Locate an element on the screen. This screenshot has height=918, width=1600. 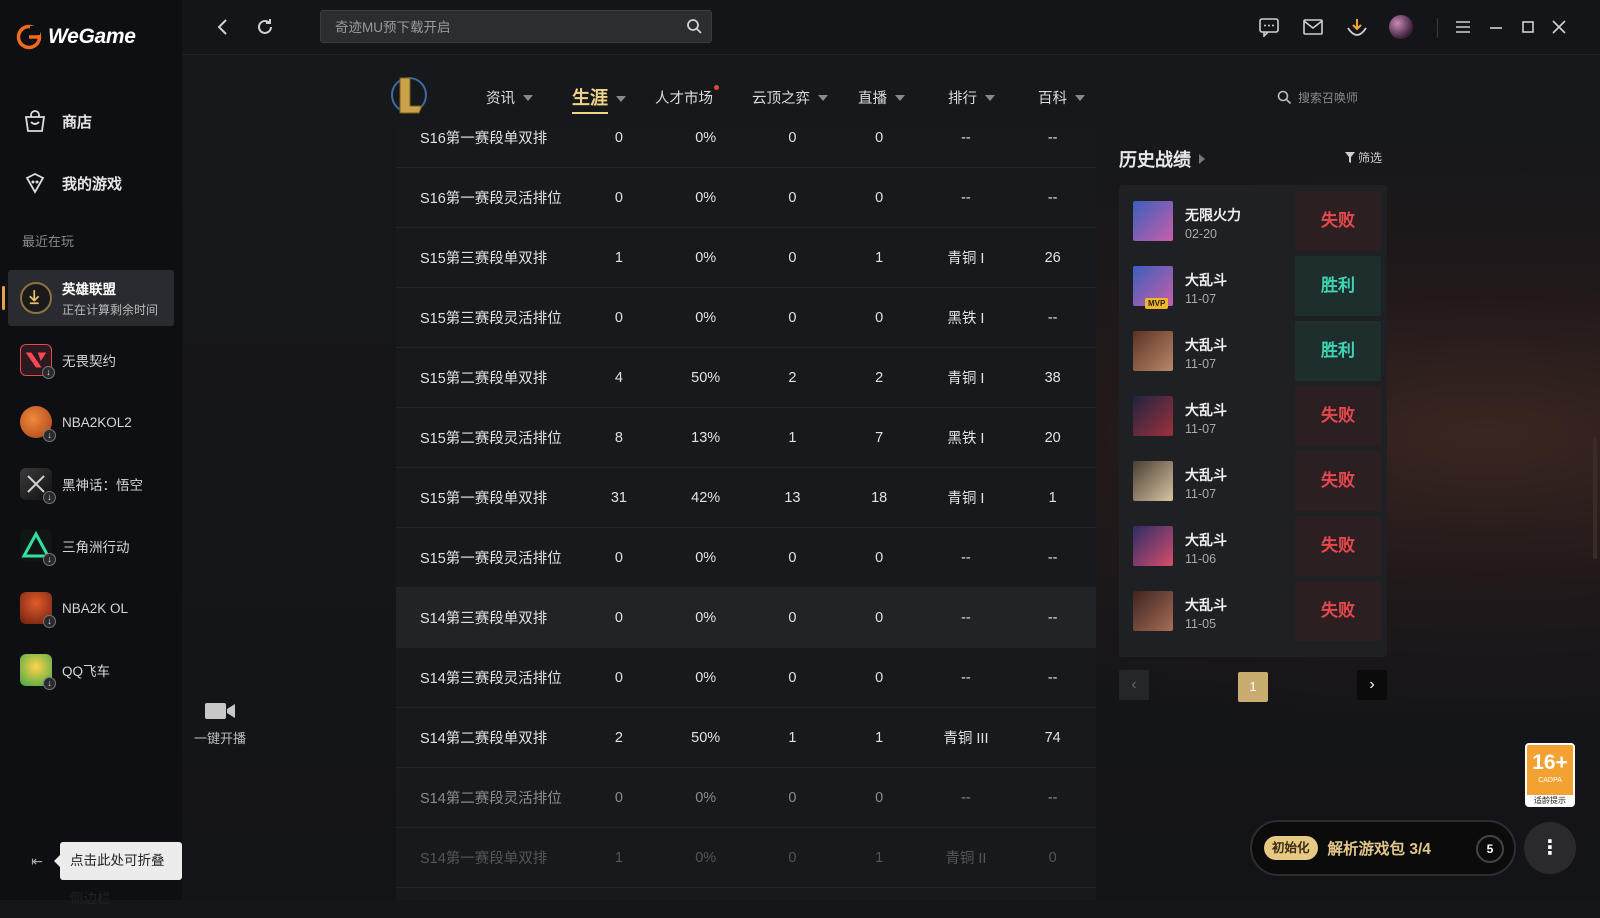
game-item-nba2kol: ↓ NBA2K OL is located at coordinates (91, 608).